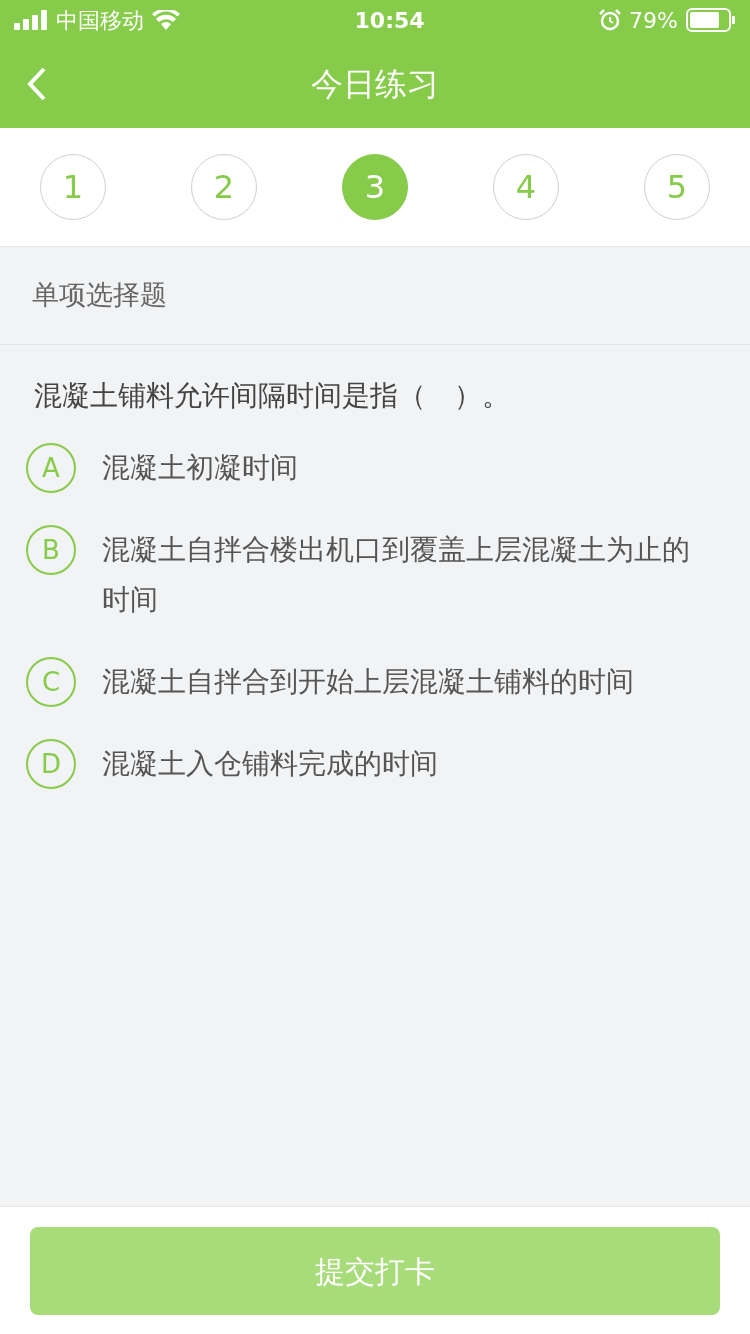  What do you see at coordinates (396, 575) in the screenshot?
I see `option-text: 混凝土自拌合楼出机口到覆盖上层混凝土为止的时间` at bounding box center [396, 575].